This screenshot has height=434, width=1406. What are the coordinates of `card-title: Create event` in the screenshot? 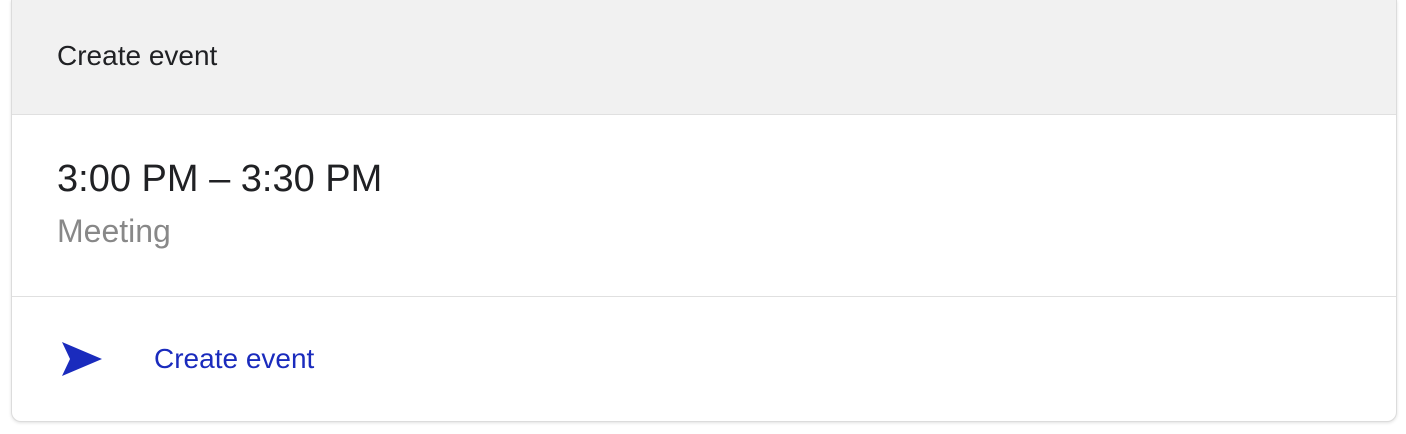 It's located at (137, 55).